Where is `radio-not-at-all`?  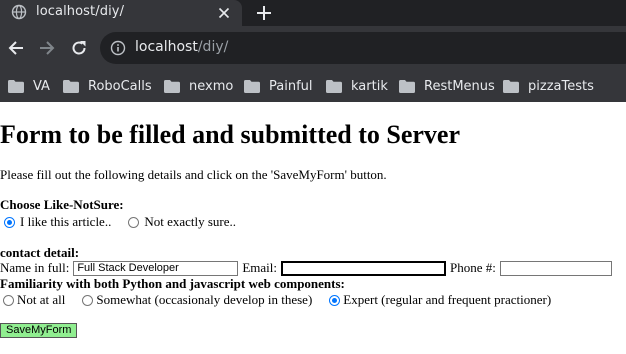 radio-not-at-all is located at coordinates (8, 300).